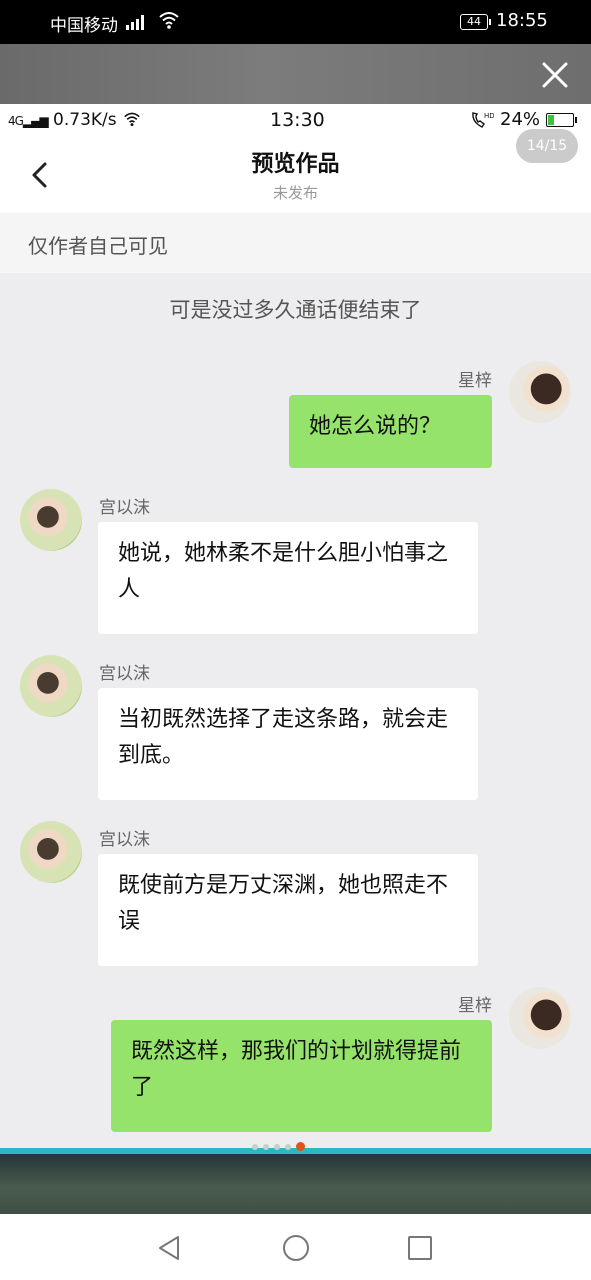  What do you see at coordinates (295, 164) in the screenshot?
I see `page-title: 预览作品` at bounding box center [295, 164].